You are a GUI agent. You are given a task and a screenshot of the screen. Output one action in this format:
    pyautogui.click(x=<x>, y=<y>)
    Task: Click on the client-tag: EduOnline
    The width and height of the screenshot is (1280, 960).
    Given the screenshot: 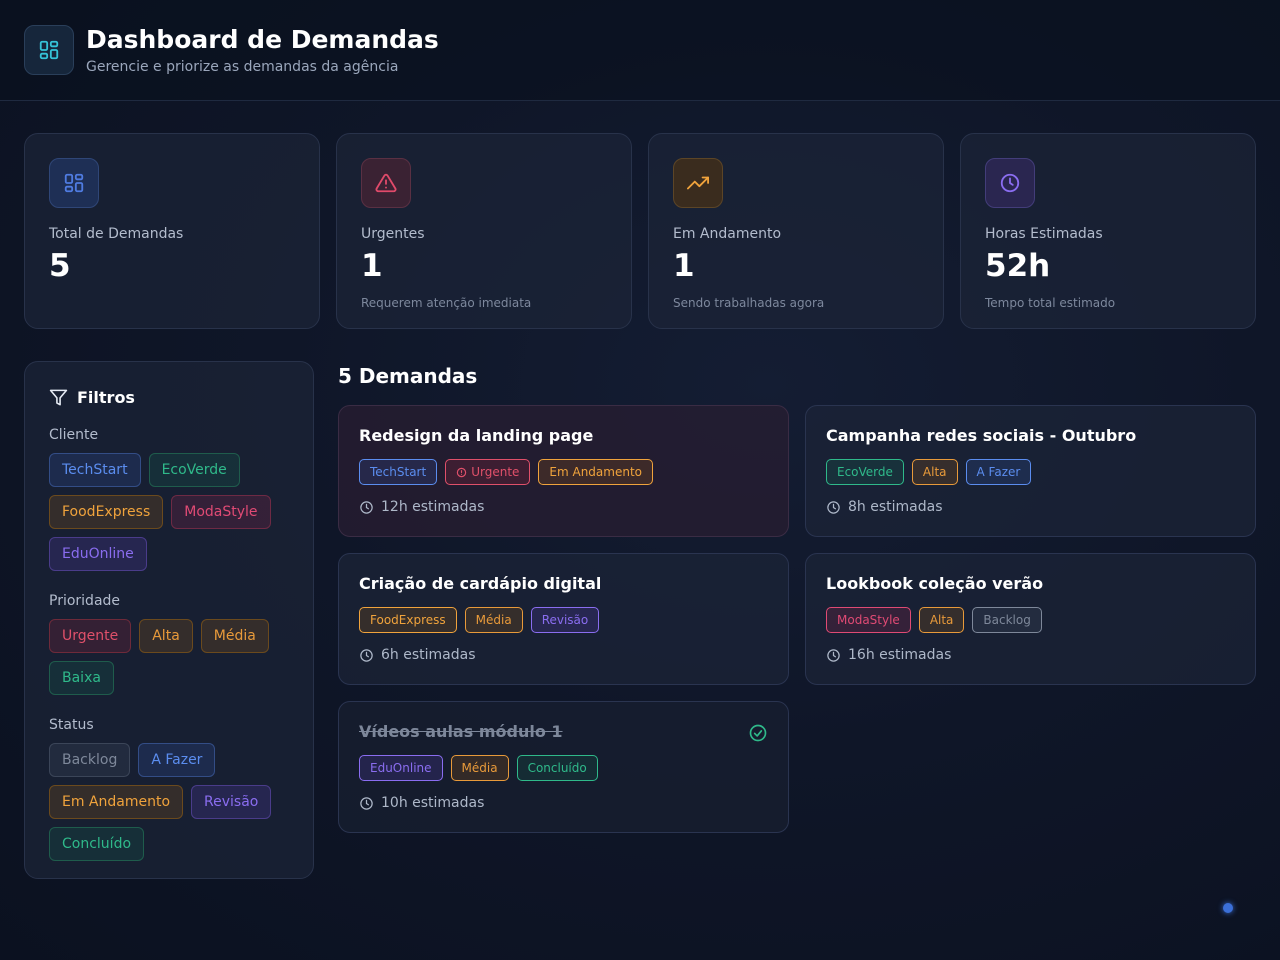 What is the action you would take?
    pyautogui.click(x=401, y=768)
    